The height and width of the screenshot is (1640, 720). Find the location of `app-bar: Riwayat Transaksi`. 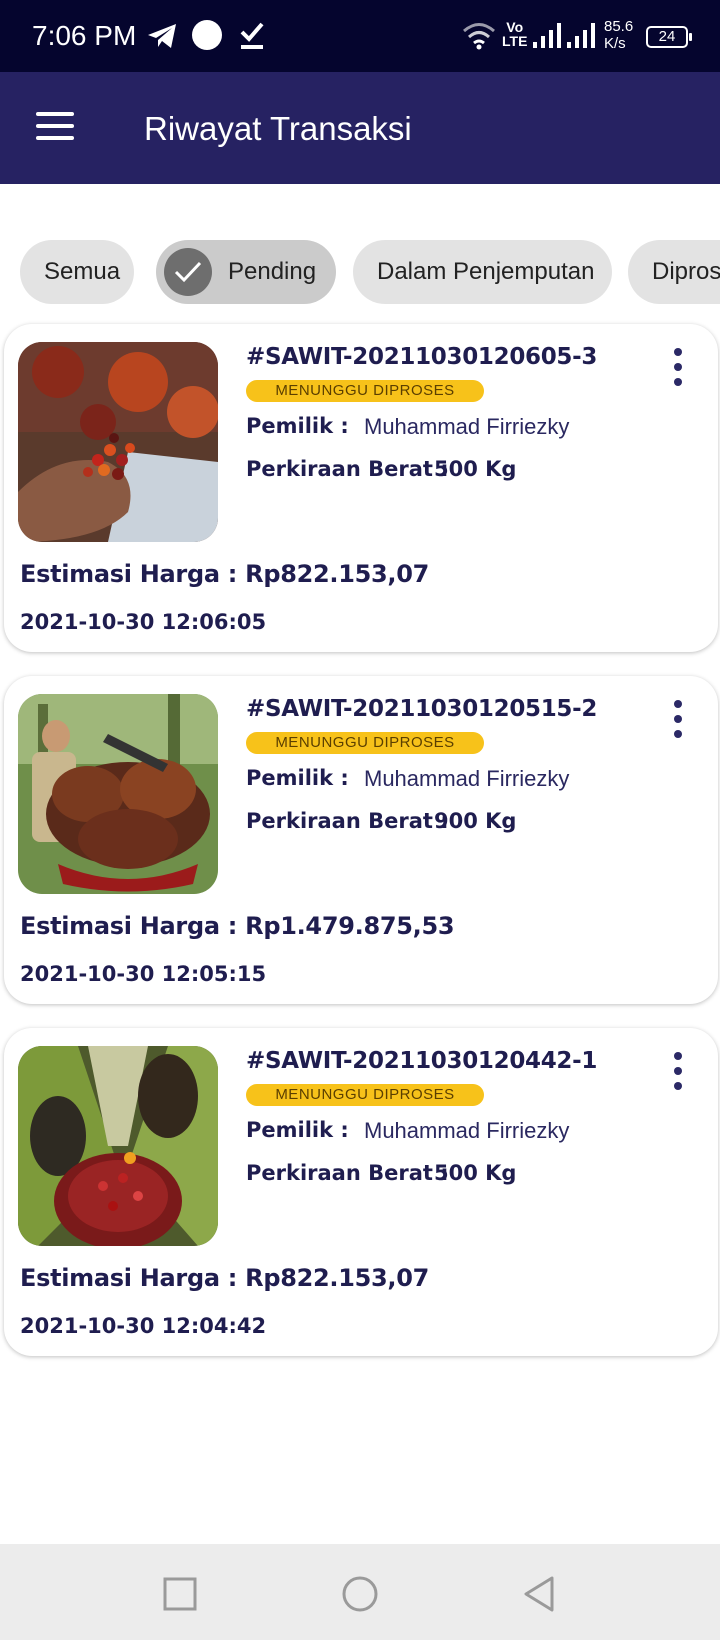

app-bar: Riwayat Transaksi is located at coordinates (360, 128).